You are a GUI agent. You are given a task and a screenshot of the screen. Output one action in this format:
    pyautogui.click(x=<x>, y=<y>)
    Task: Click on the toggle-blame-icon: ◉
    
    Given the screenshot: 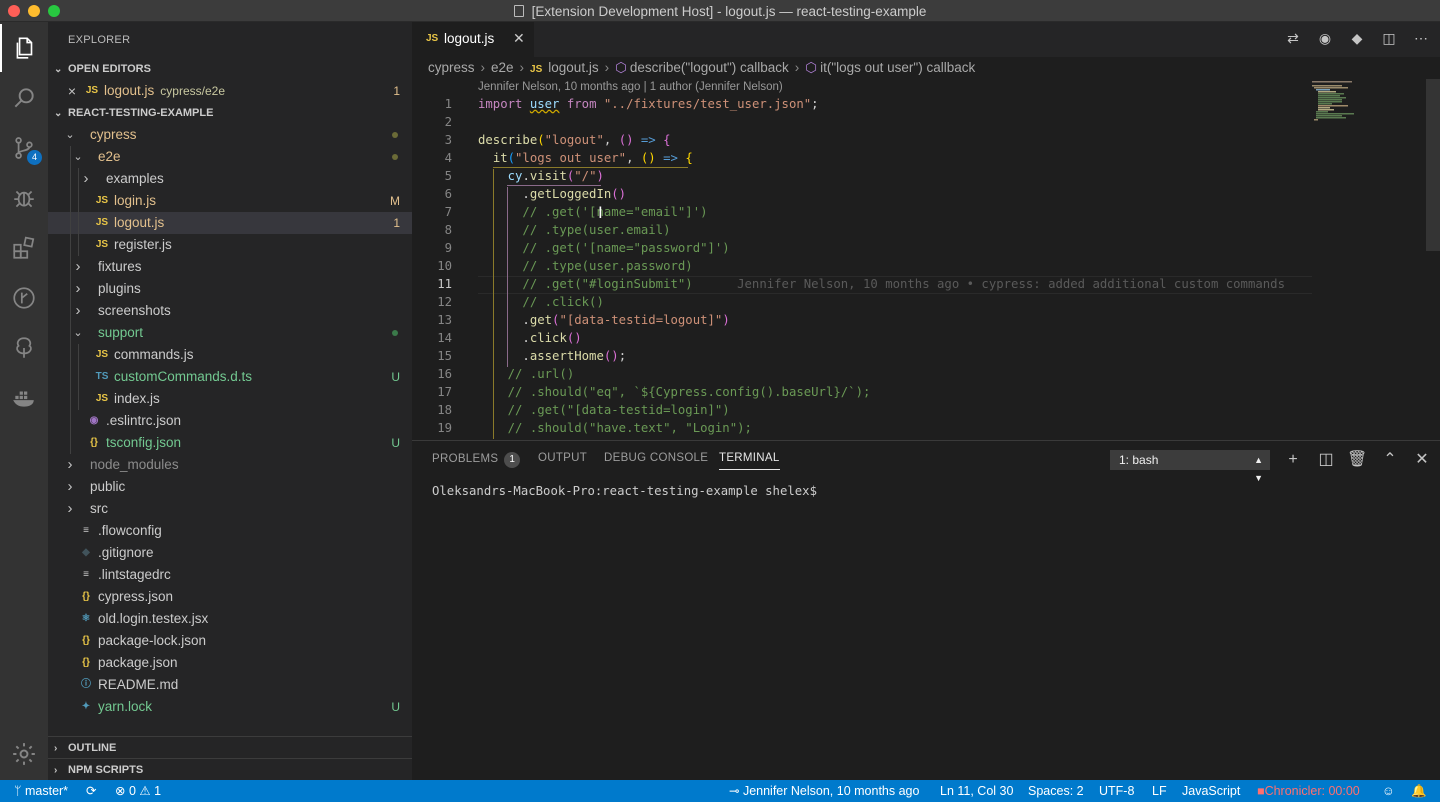 What is the action you would take?
    pyautogui.click(x=1325, y=39)
    